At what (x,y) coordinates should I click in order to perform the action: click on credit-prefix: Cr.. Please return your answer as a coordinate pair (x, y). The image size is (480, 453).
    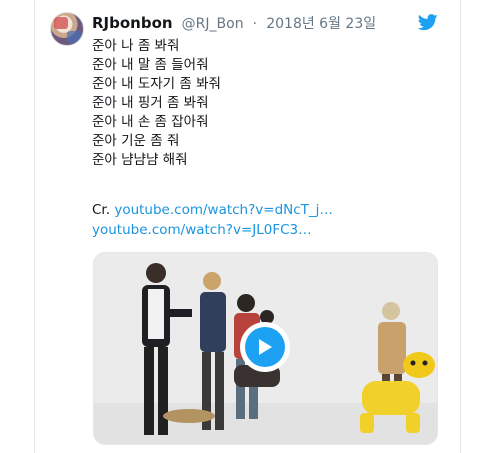
    Looking at the image, I should click on (101, 210).